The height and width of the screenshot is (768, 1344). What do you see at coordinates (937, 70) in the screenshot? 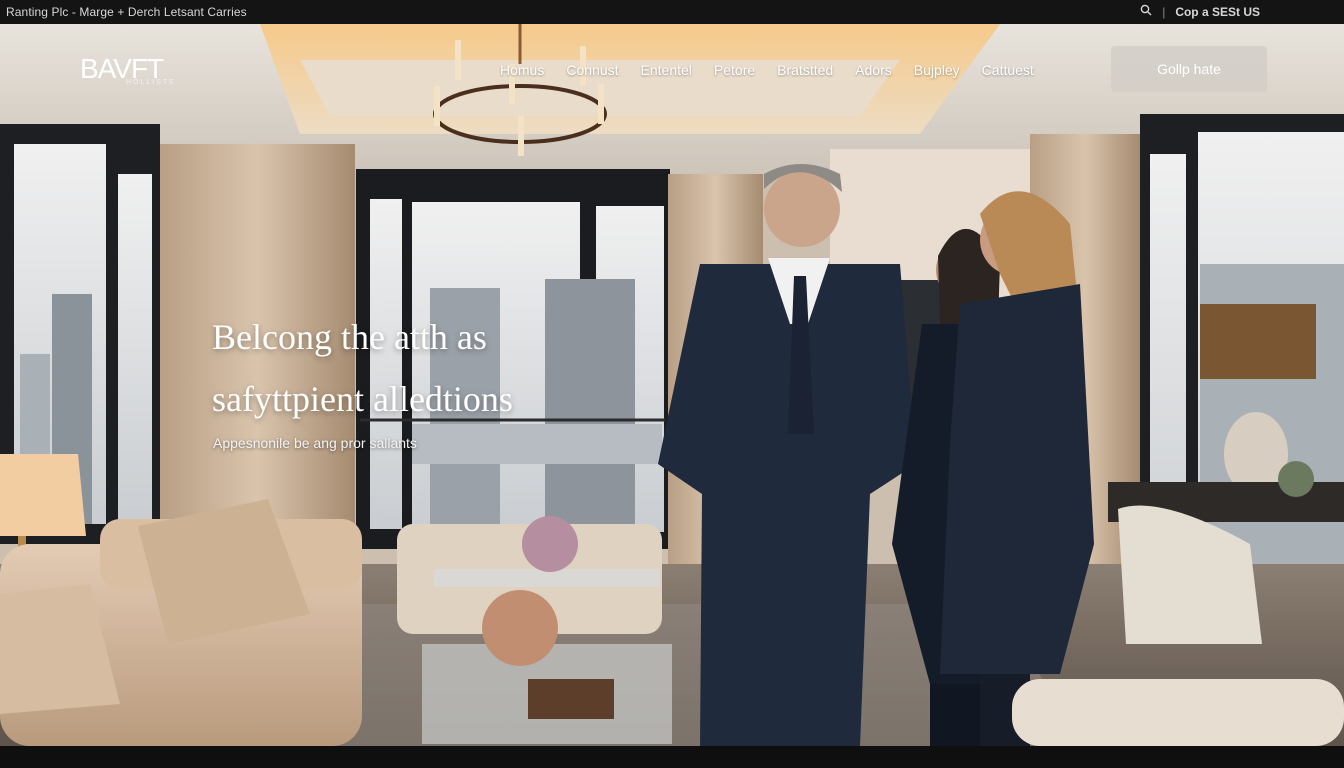
I see `nav-item-bujpley: Bujpley` at bounding box center [937, 70].